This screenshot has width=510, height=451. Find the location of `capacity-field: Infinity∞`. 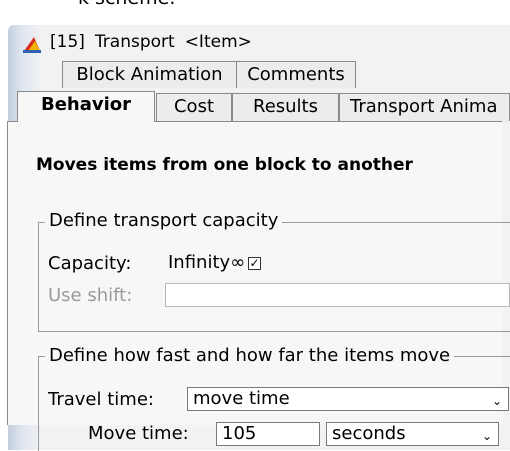

capacity-field: Infinity∞ is located at coordinates (211, 264).